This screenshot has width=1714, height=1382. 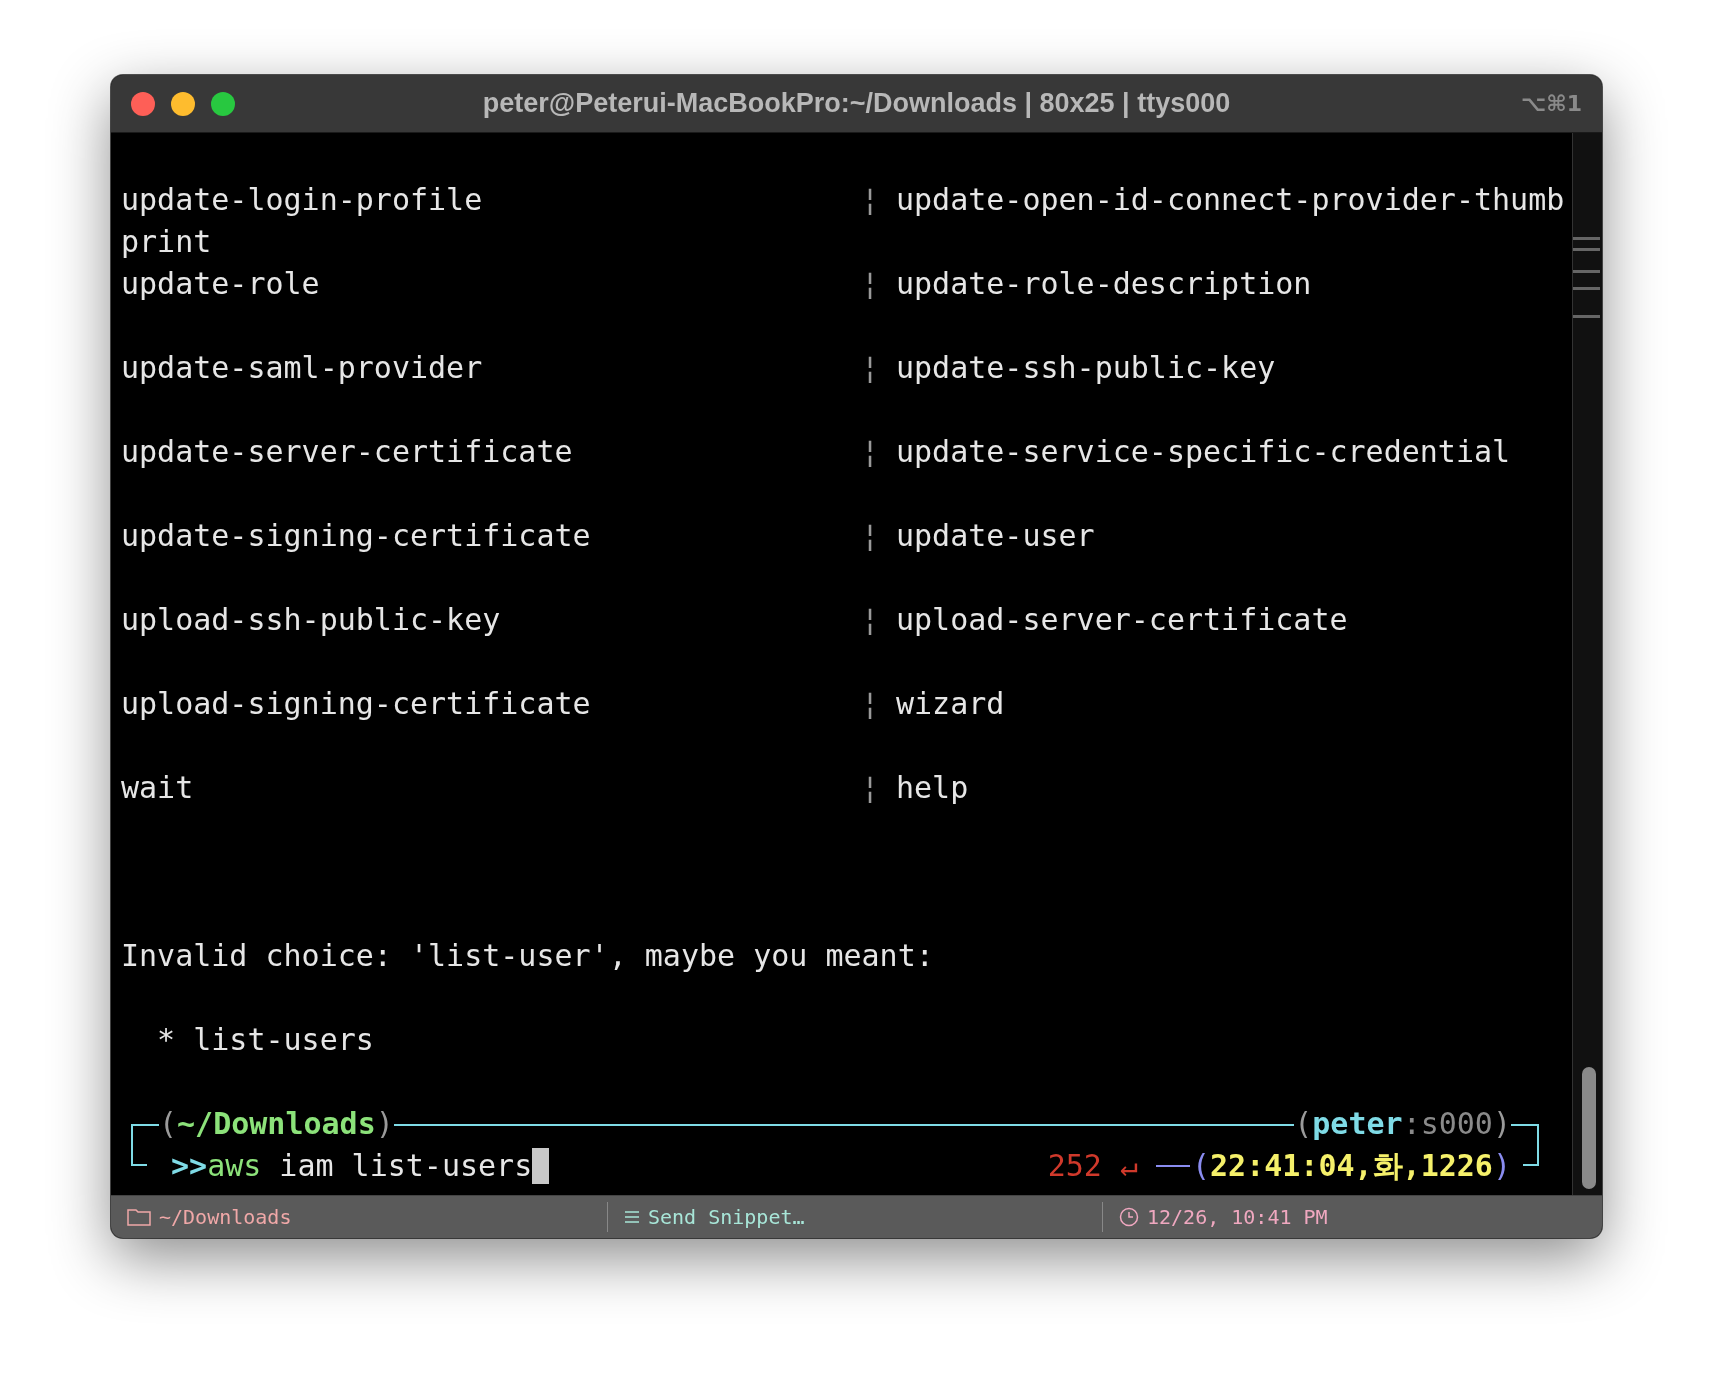 What do you see at coordinates (541, 1166) in the screenshot?
I see `text-cursor` at bounding box center [541, 1166].